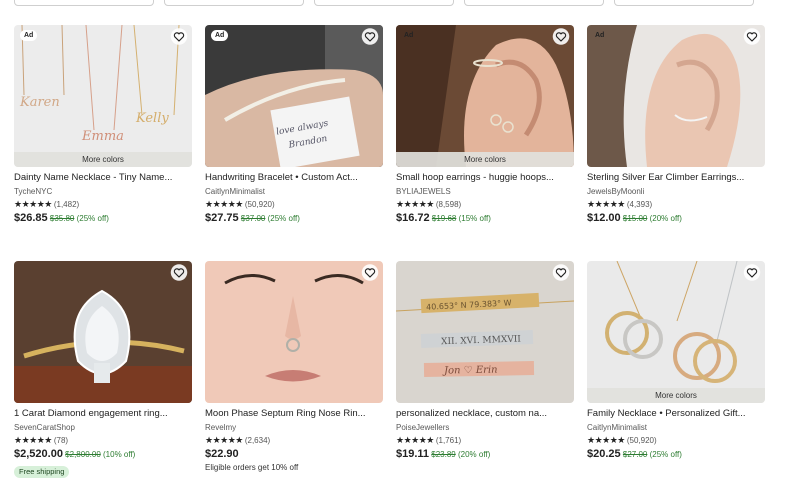 The image size is (800, 479). I want to click on rating: ★★★★★ (50,920), so click(676, 440).